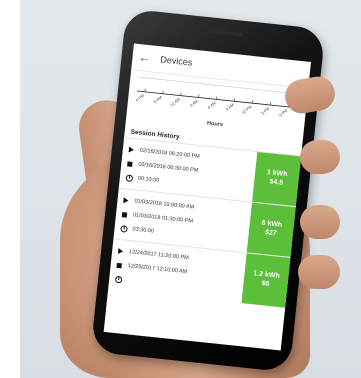 This screenshot has width=361, height=378. What do you see at coordinates (194, 103) in the screenshot?
I see `chart-tick-label: 3 AM` at bounding box center [194, 103].